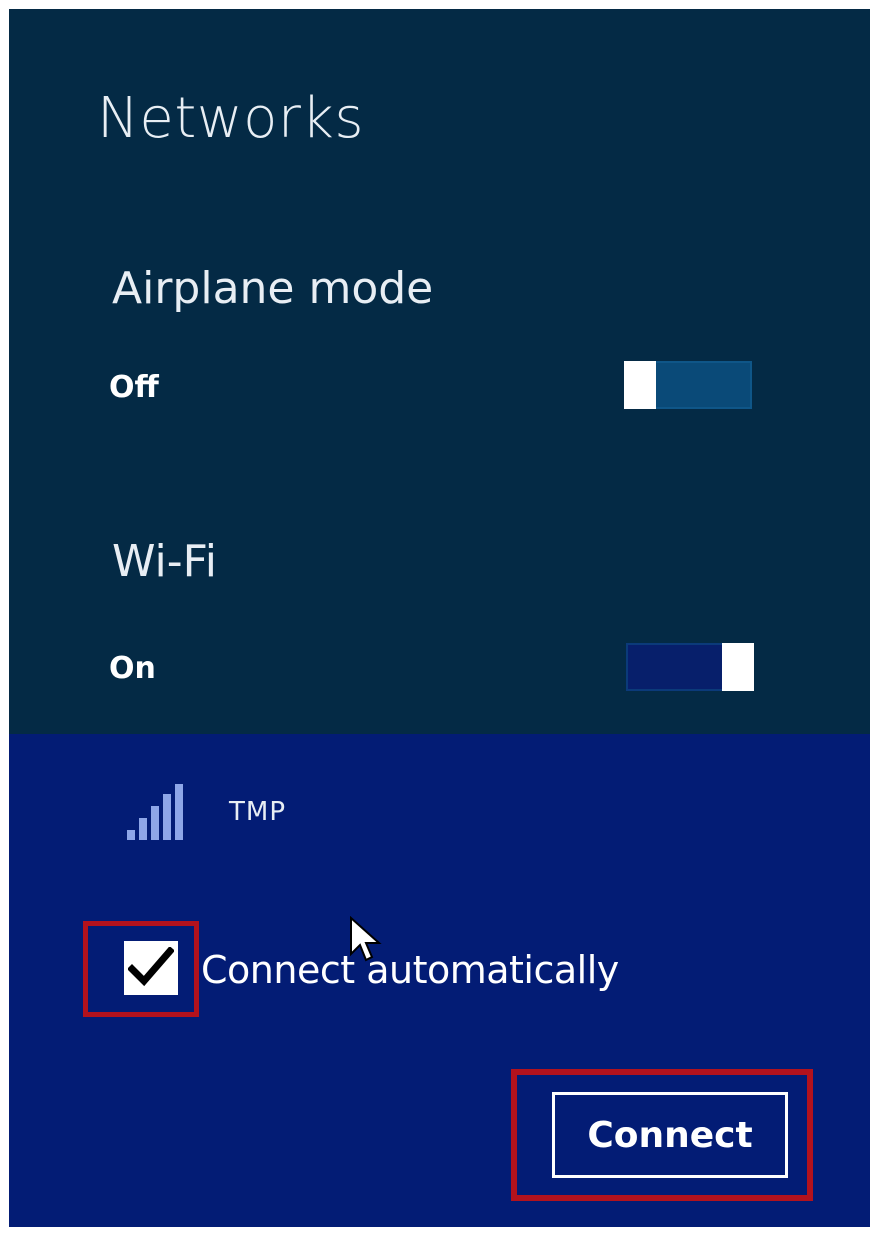 Image resolution: width=870 pixels, height=1243 pixels. What do you see at coordinates (159, 812) in the screenshot?
I see `wifi-signal-icon` at bounding box center [159, 812].